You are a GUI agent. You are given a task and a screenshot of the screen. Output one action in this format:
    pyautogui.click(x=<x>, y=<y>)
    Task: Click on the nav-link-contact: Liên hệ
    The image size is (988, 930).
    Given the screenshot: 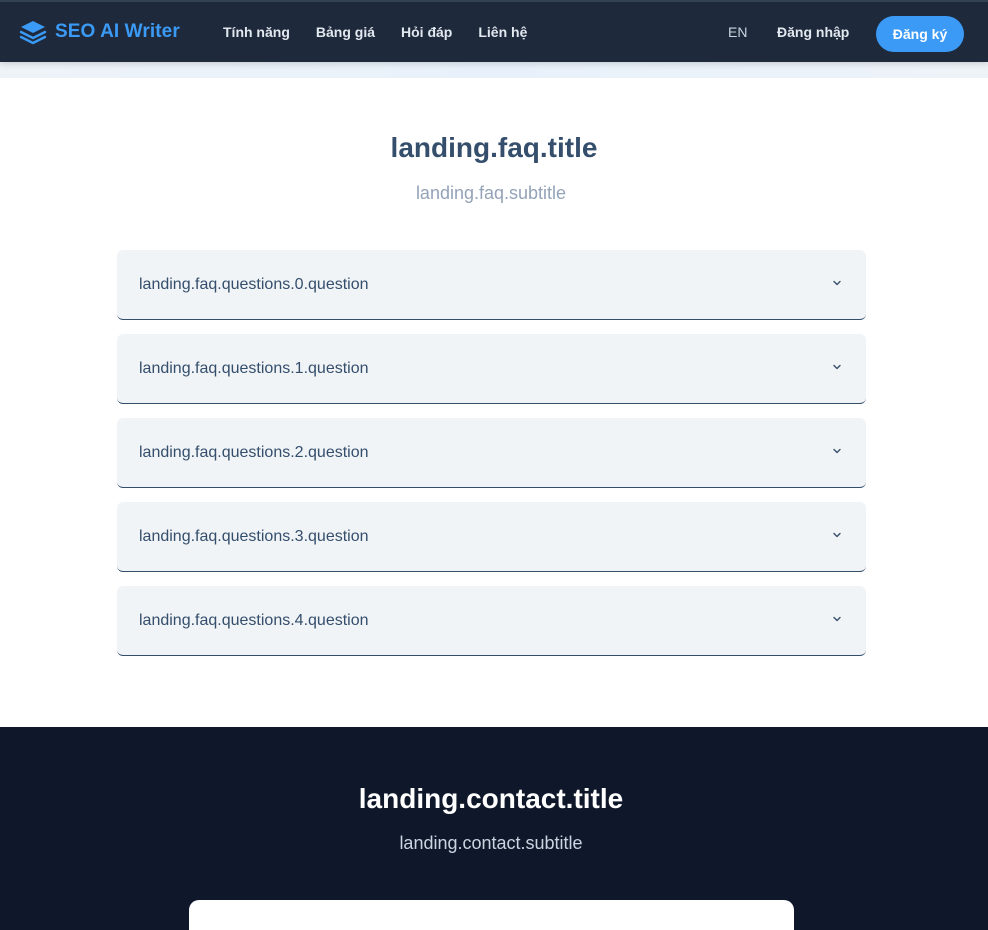 What is the action you would take?
    pyautogui.click(x=502, y=32)
    